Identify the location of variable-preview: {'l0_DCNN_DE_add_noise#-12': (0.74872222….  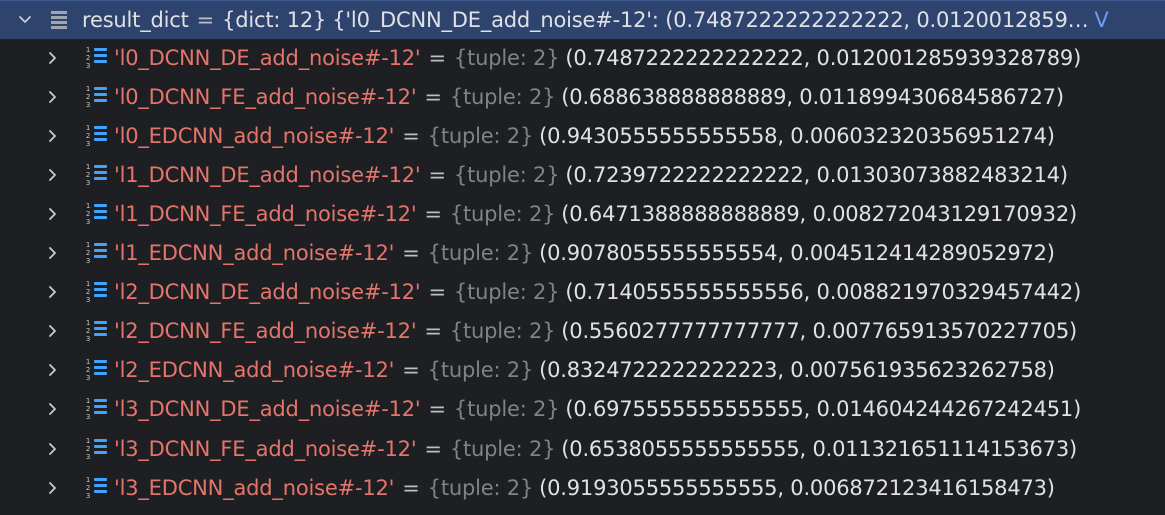
(710, 20).